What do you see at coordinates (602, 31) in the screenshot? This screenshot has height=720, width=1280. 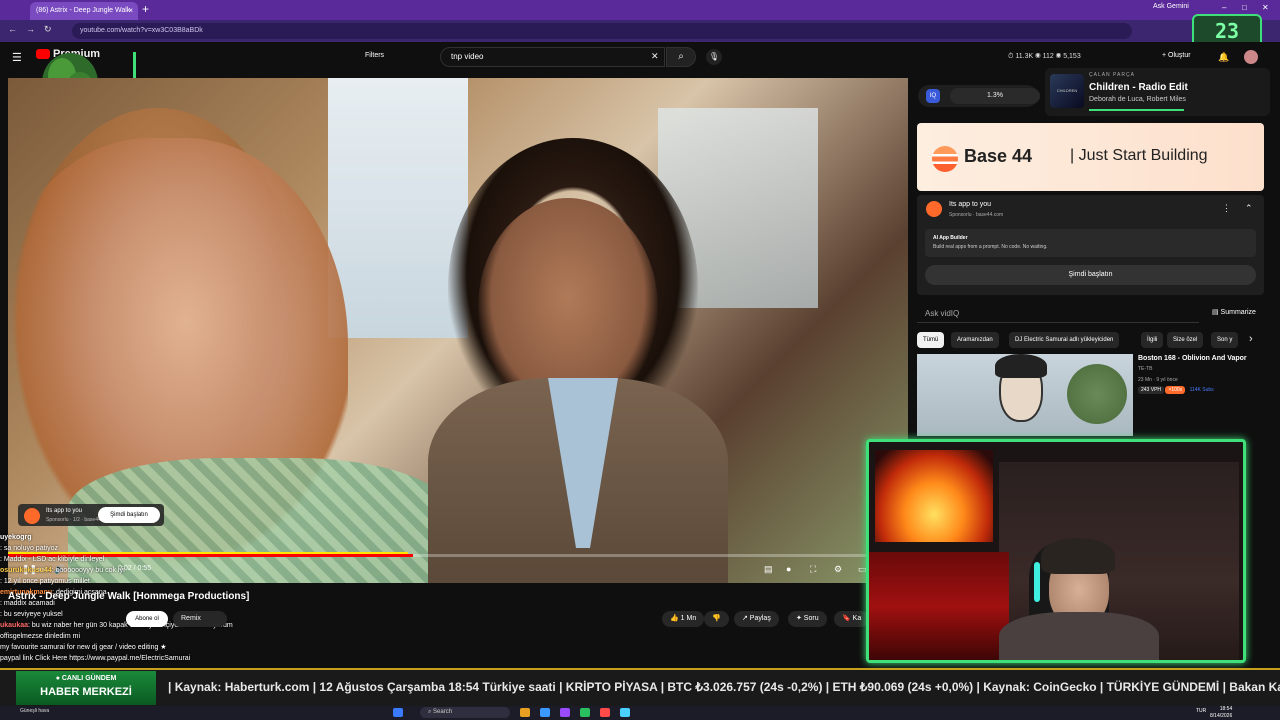 I see `url-field: youtube.com/watch?v=xw3C03B8aBDk` at bounding box center [602, 31].